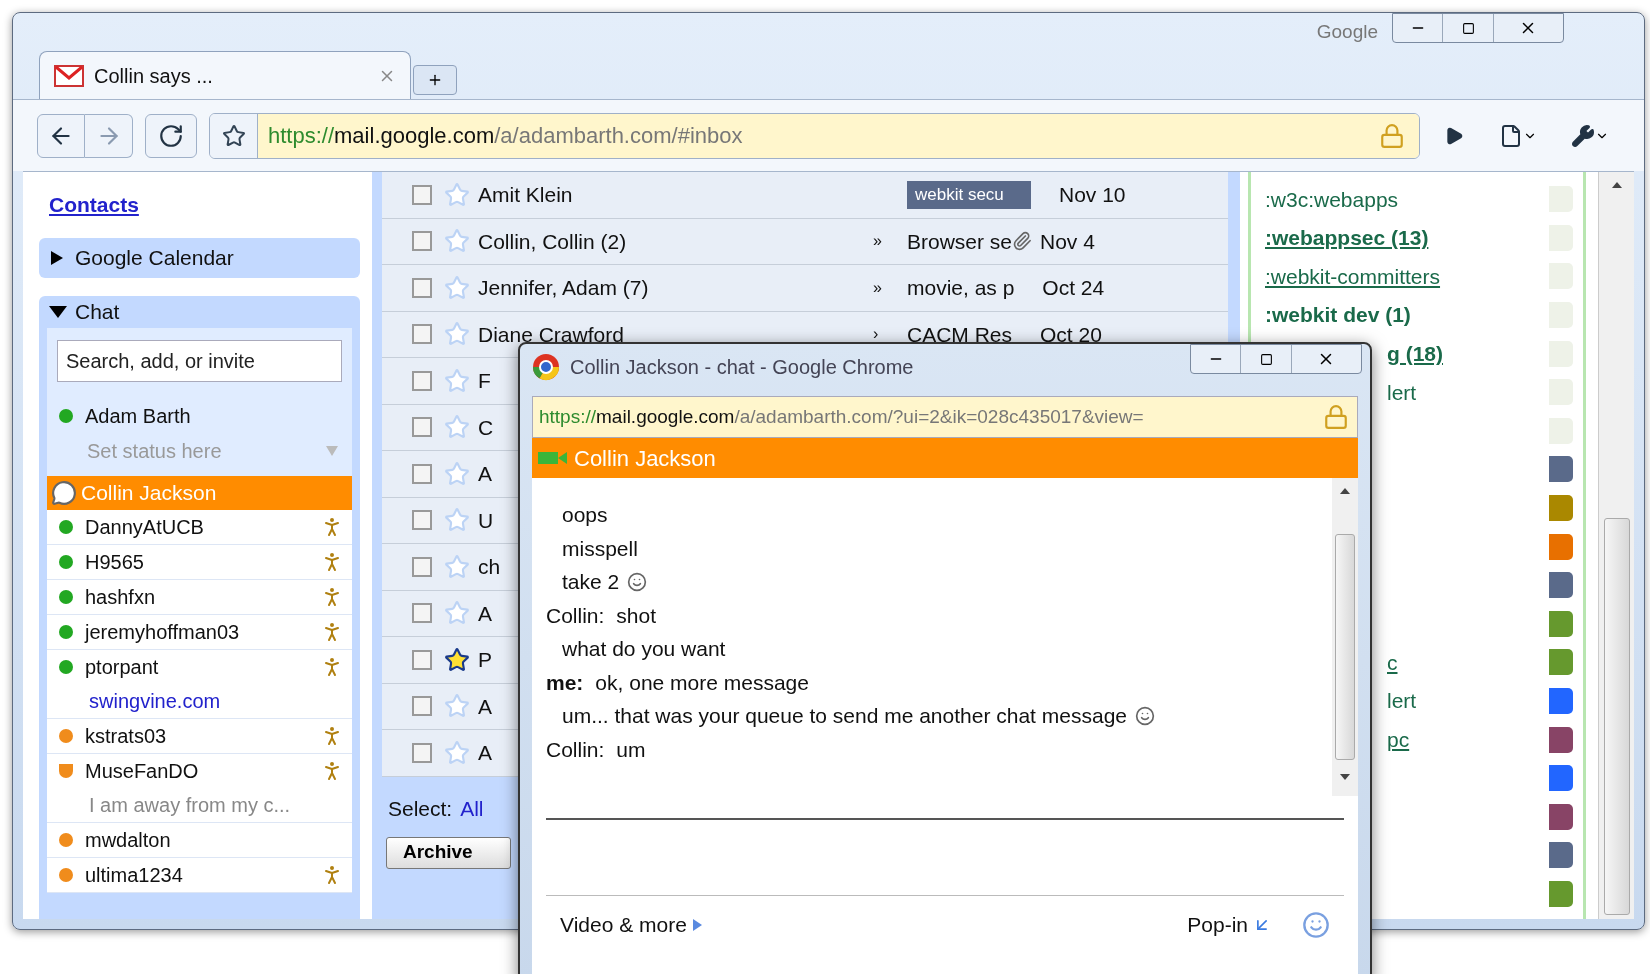 The image size is (1650, 974). What do you see at coordinates (1316, 925) in the screenshot?
I see `smiley-icon` at bounding box center [1316, 925].